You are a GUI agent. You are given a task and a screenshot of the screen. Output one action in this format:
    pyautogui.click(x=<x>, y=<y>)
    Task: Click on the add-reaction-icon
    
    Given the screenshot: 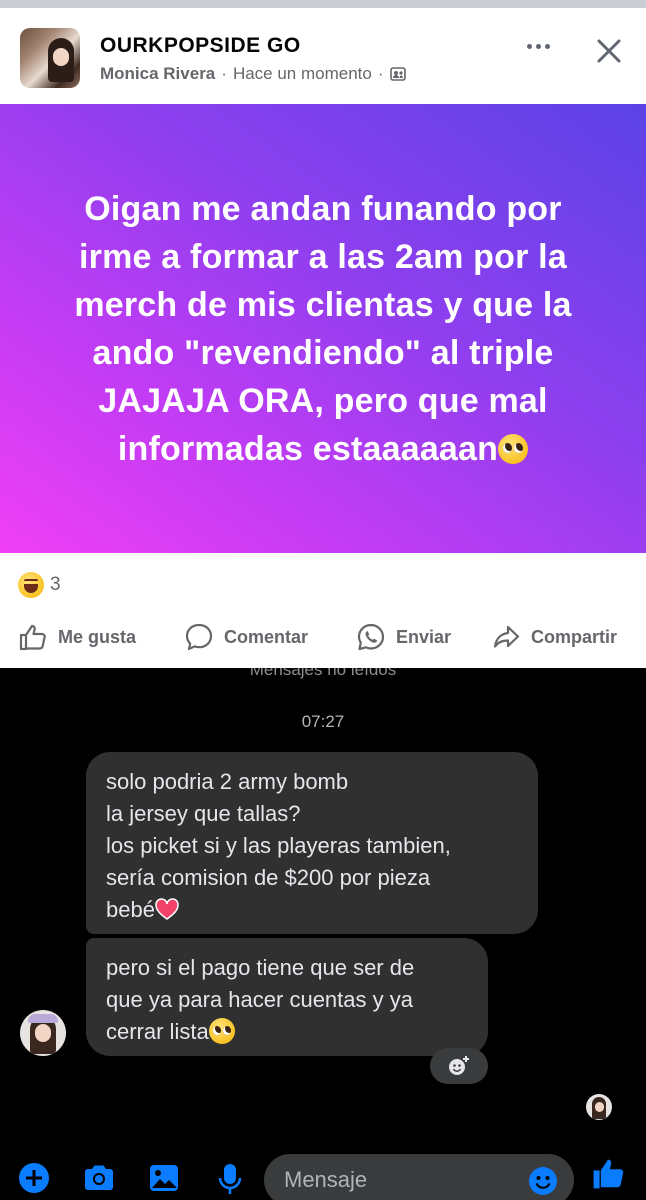 What is the action you would take?
    pyautogui.click(x=459, y=1065)
    